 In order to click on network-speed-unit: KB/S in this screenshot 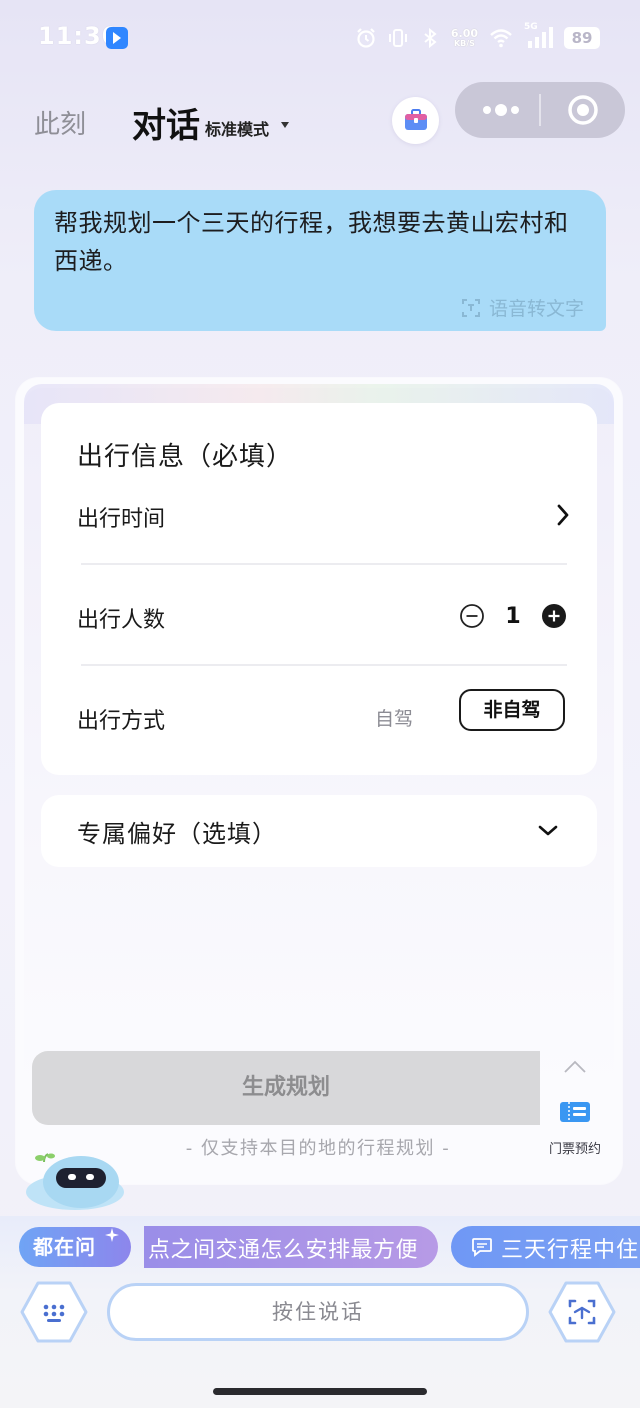, I will do `click(464, 43)`.